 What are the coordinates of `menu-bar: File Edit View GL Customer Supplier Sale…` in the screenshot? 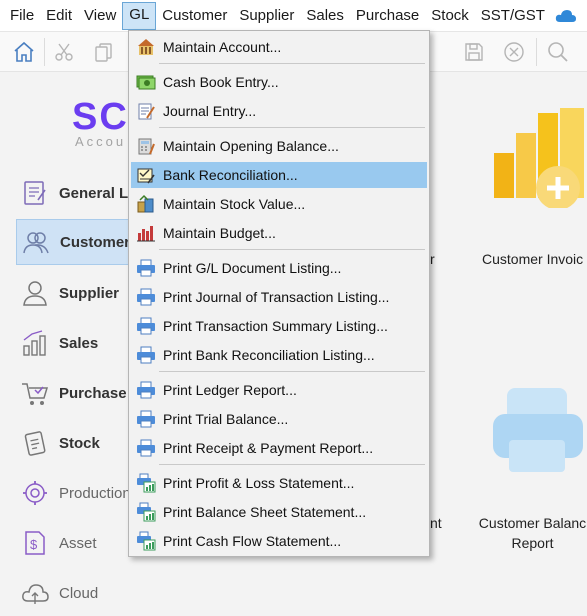 It's located at (293, 16).